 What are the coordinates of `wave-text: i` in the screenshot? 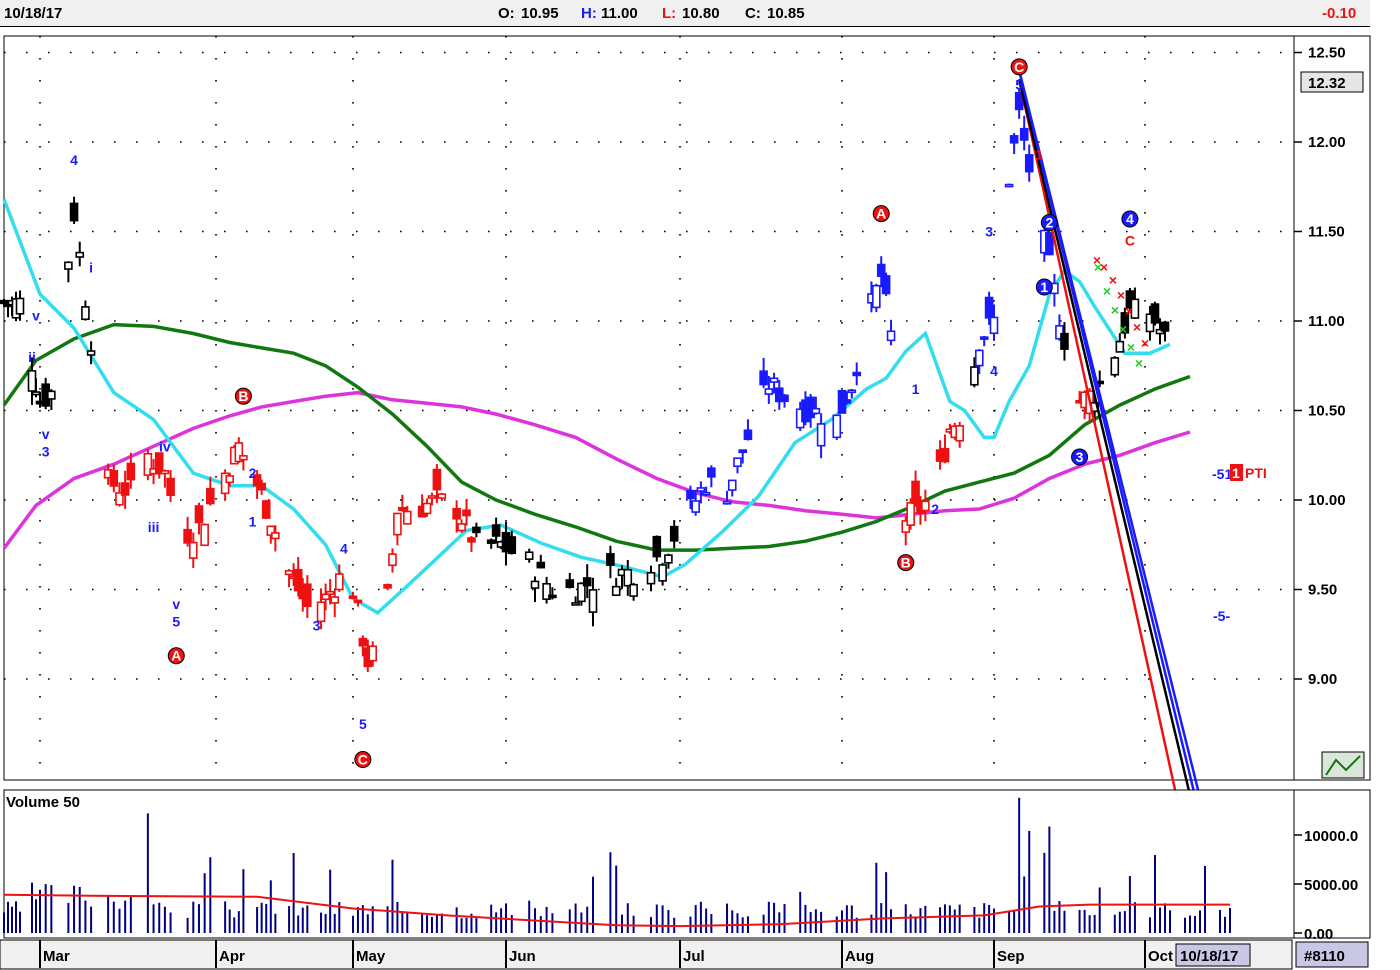 It's located at (91, 267).